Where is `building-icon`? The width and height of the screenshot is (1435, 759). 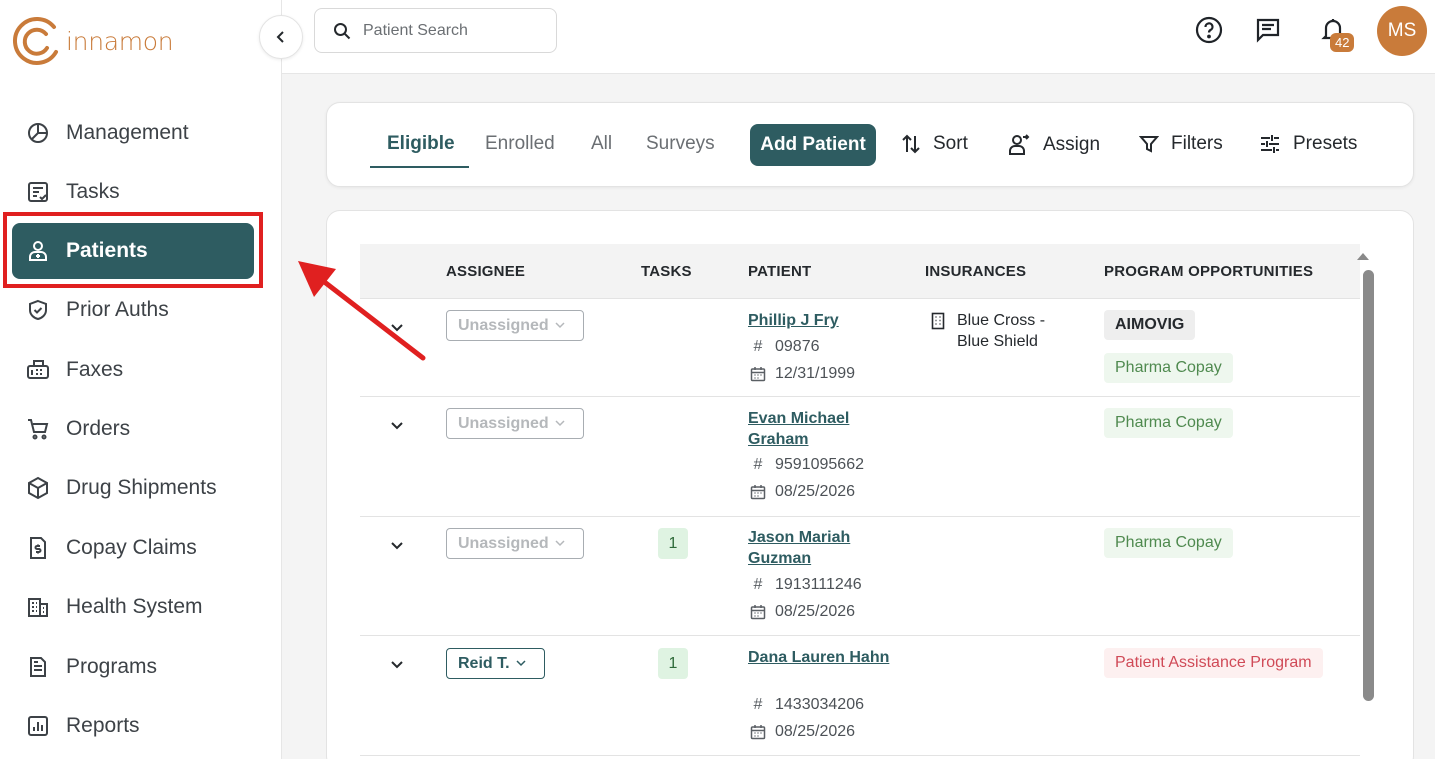 building-icon is located at coordinates (38, 607).